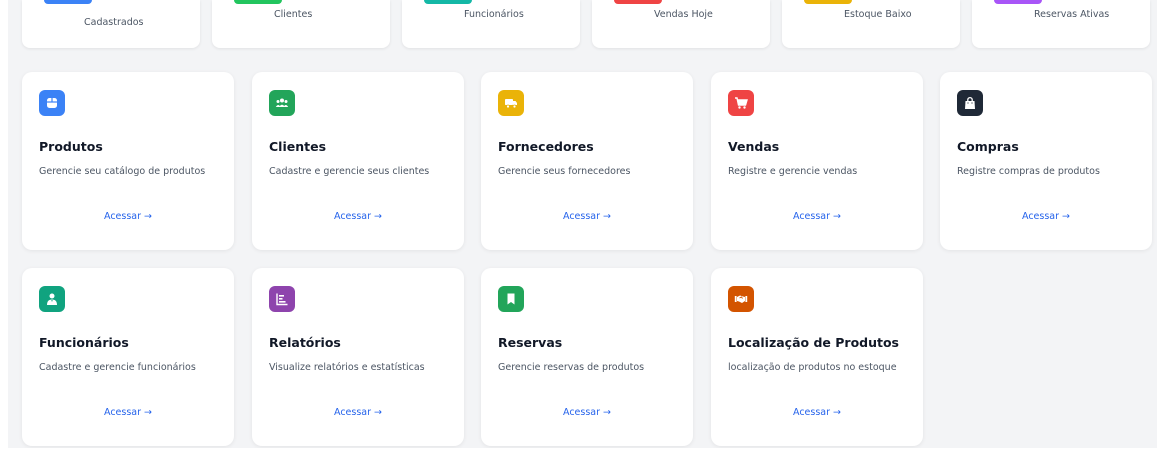 The width and height of the screenshot is (1157, 462). I want to click on module-description: Gerencie seus fornecedores, so click(564, 171).